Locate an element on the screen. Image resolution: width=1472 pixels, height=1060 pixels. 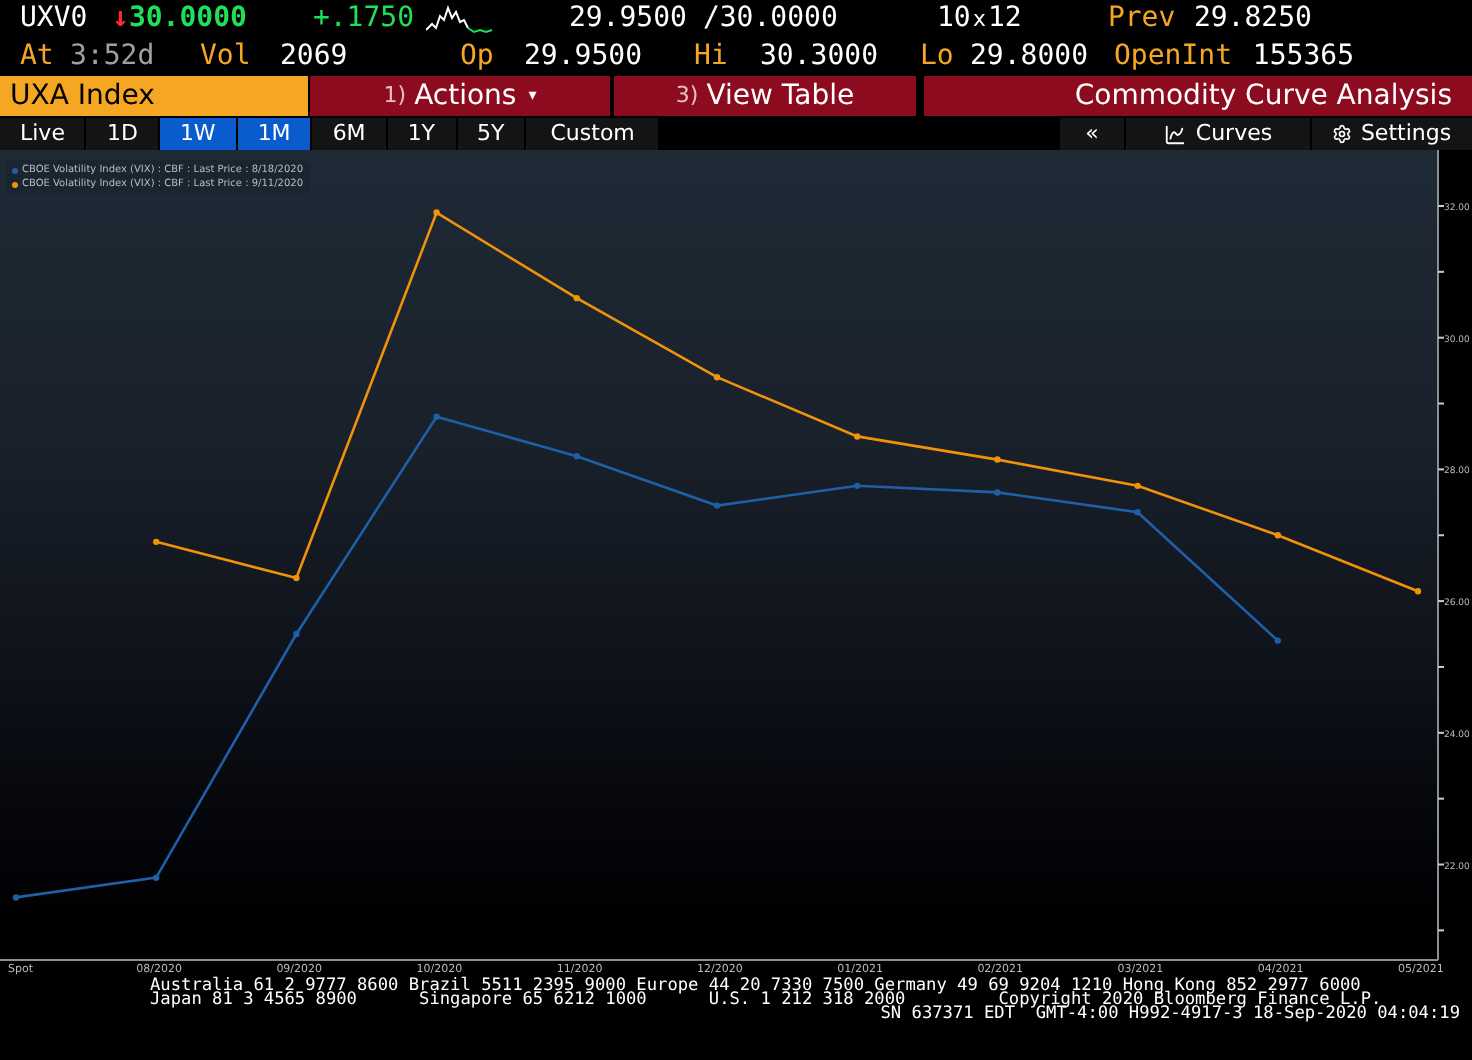
down-arrow: ↓ is located at coordinates (120, 19).